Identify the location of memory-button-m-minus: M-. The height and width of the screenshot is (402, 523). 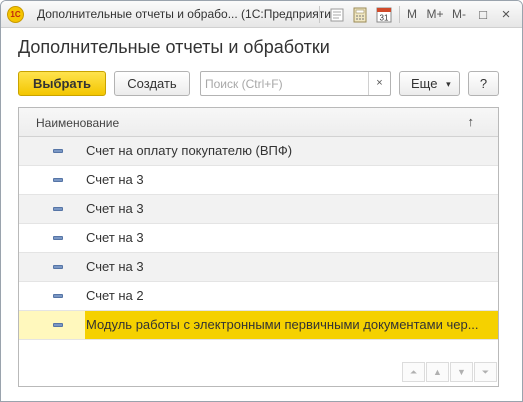
(459, 14).